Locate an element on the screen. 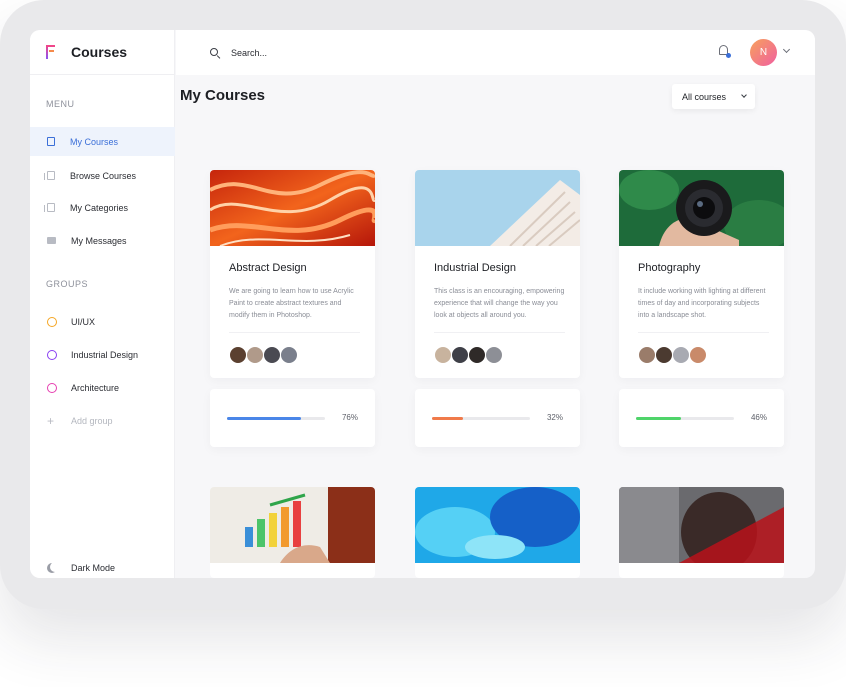  progress-percent: 32% is located at coordinates (554, 417).